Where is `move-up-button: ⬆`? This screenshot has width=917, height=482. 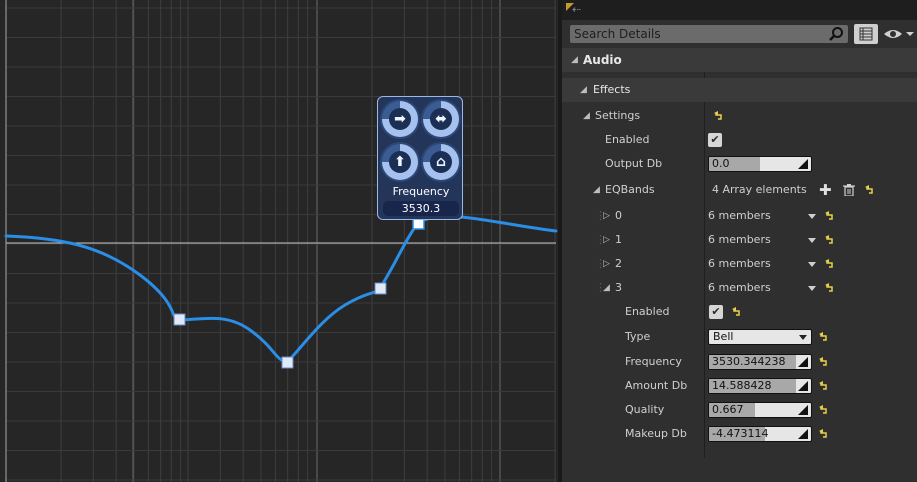
move-up-button: ⬆ is located at coordinates (400, 162).